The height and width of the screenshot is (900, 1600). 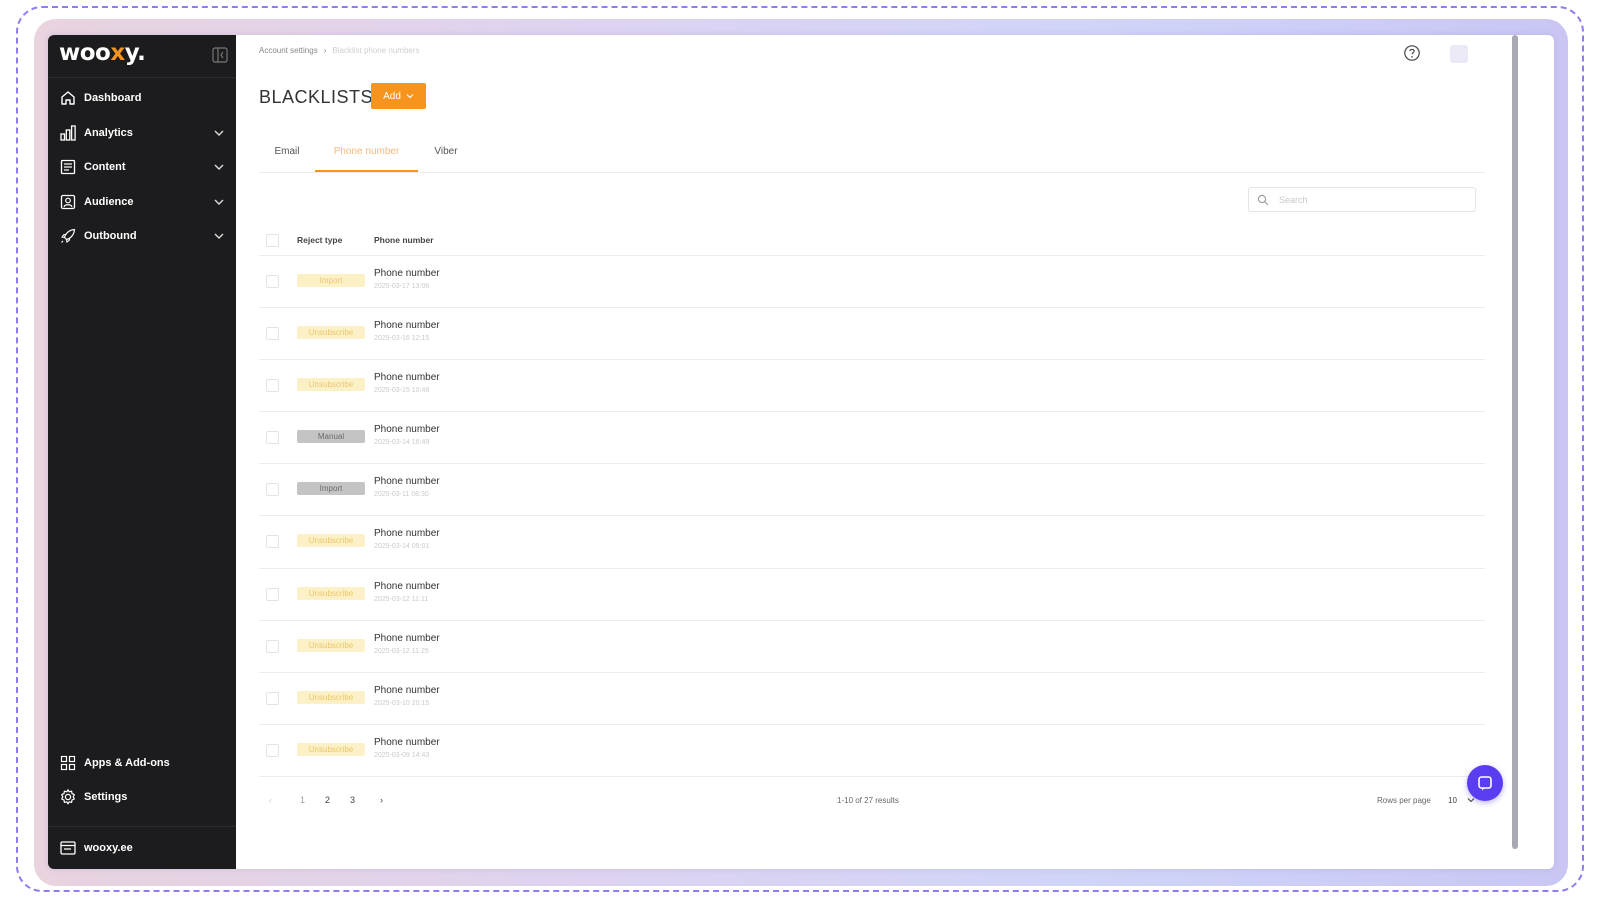 What do you see at coordinates (1452, 800) in the screenshot?
I see `rows-per-page-value: 10` at bounding box center [1452, 800].